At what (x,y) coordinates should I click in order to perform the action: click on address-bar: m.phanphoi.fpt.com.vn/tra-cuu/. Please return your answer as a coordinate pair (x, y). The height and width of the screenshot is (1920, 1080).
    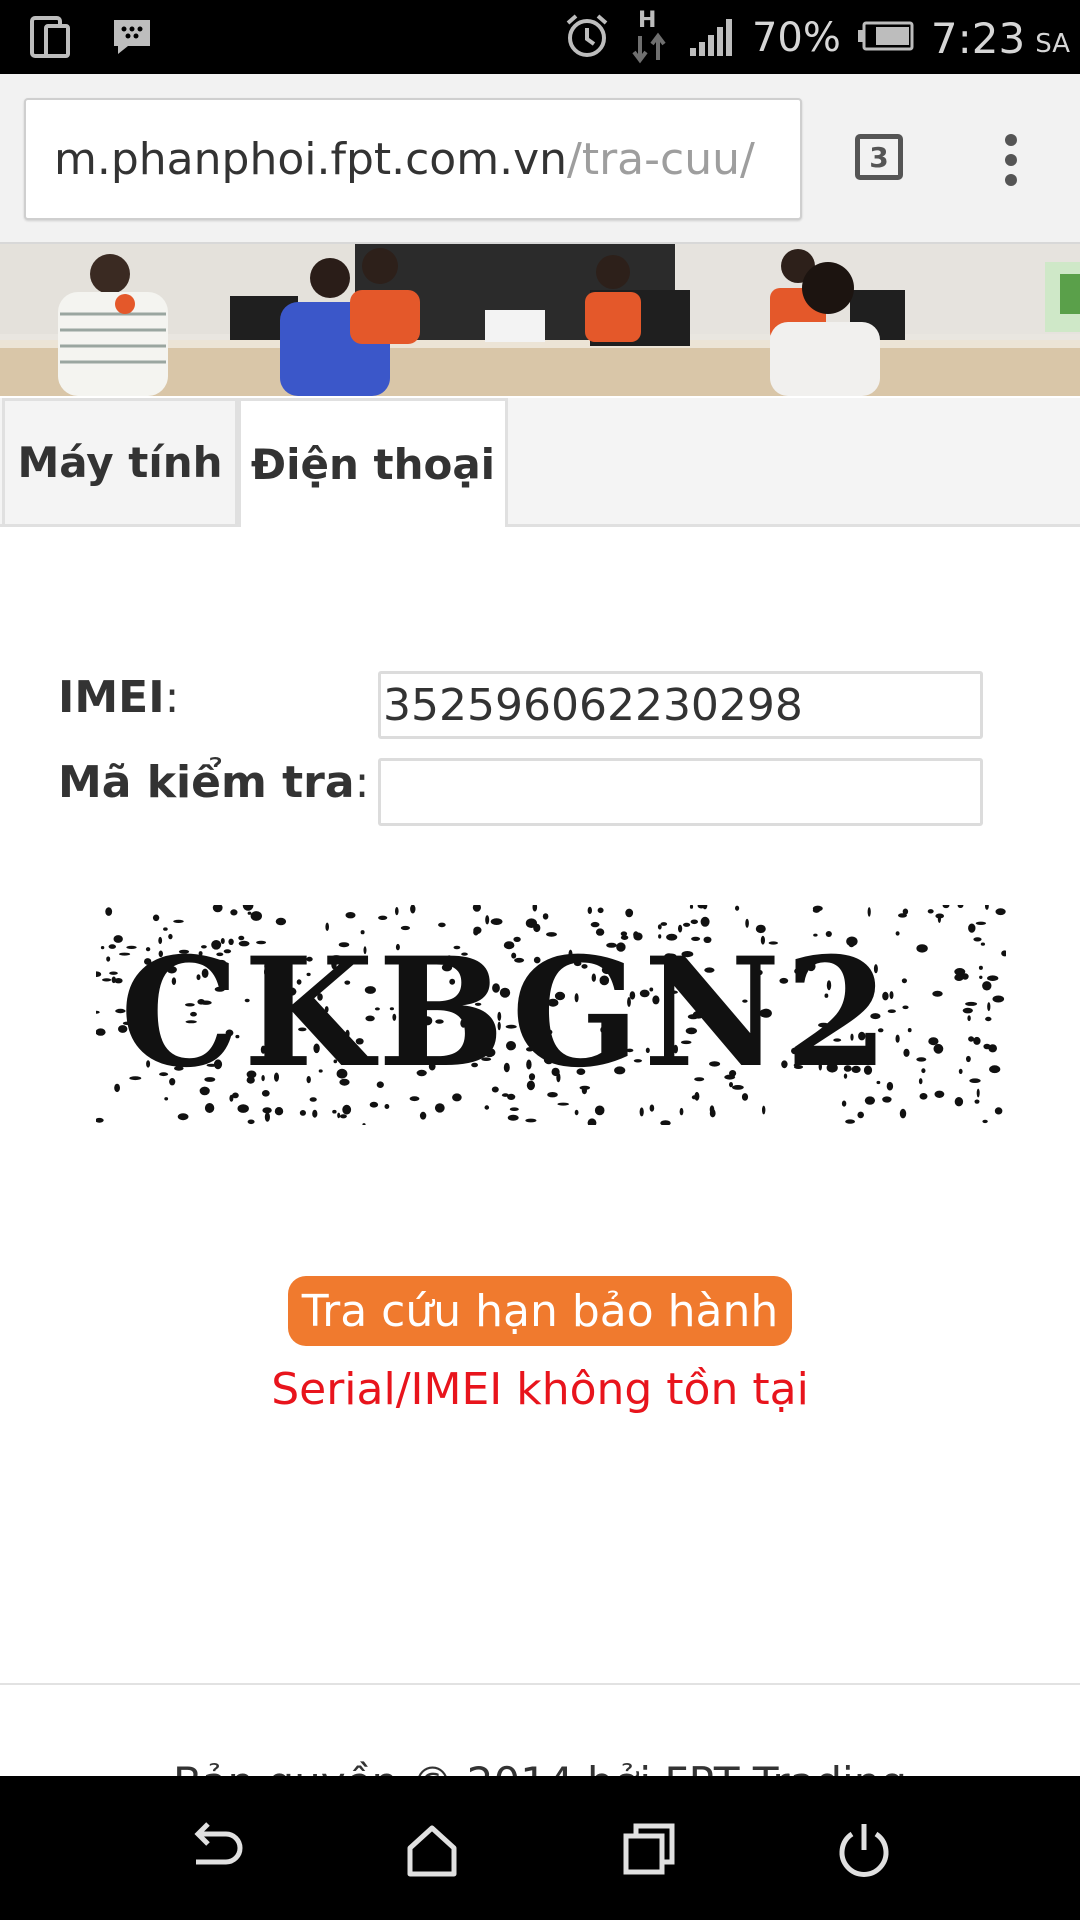
    Looking at the image, I should click on (413, 159).